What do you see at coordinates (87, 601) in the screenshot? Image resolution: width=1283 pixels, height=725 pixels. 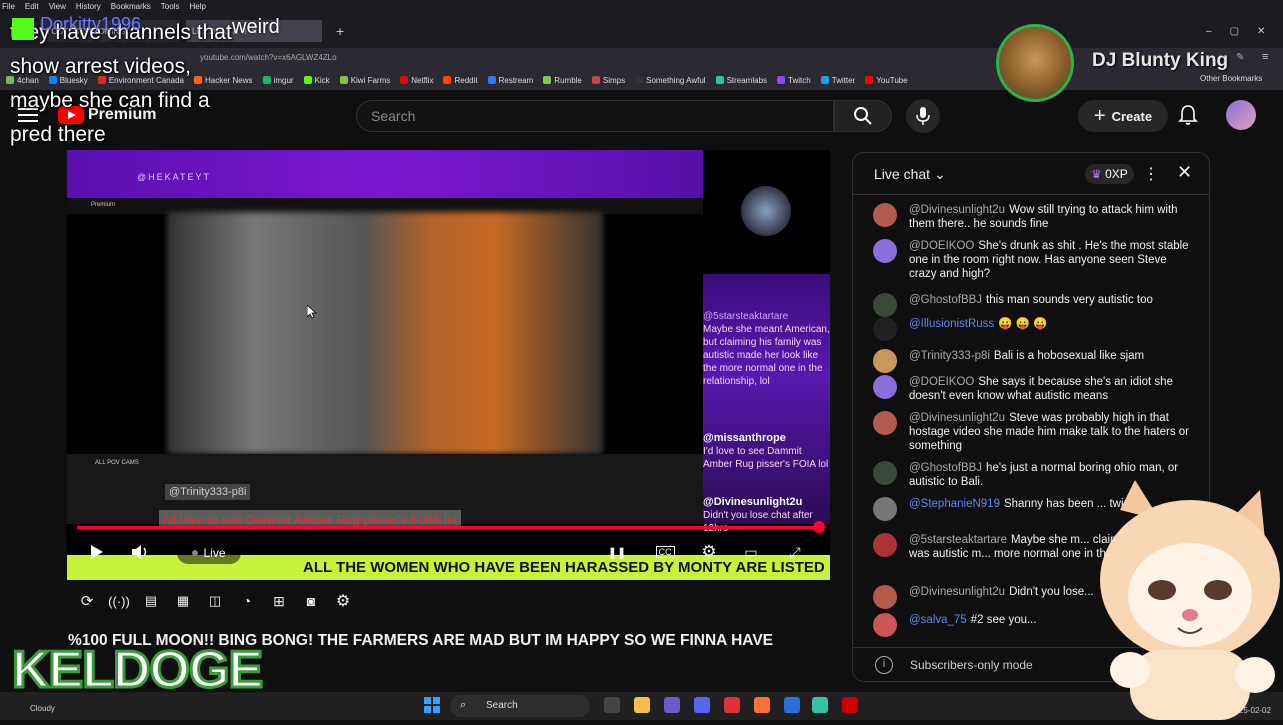 I see `loop-button: ⟳` at bounding box center [87, 601].